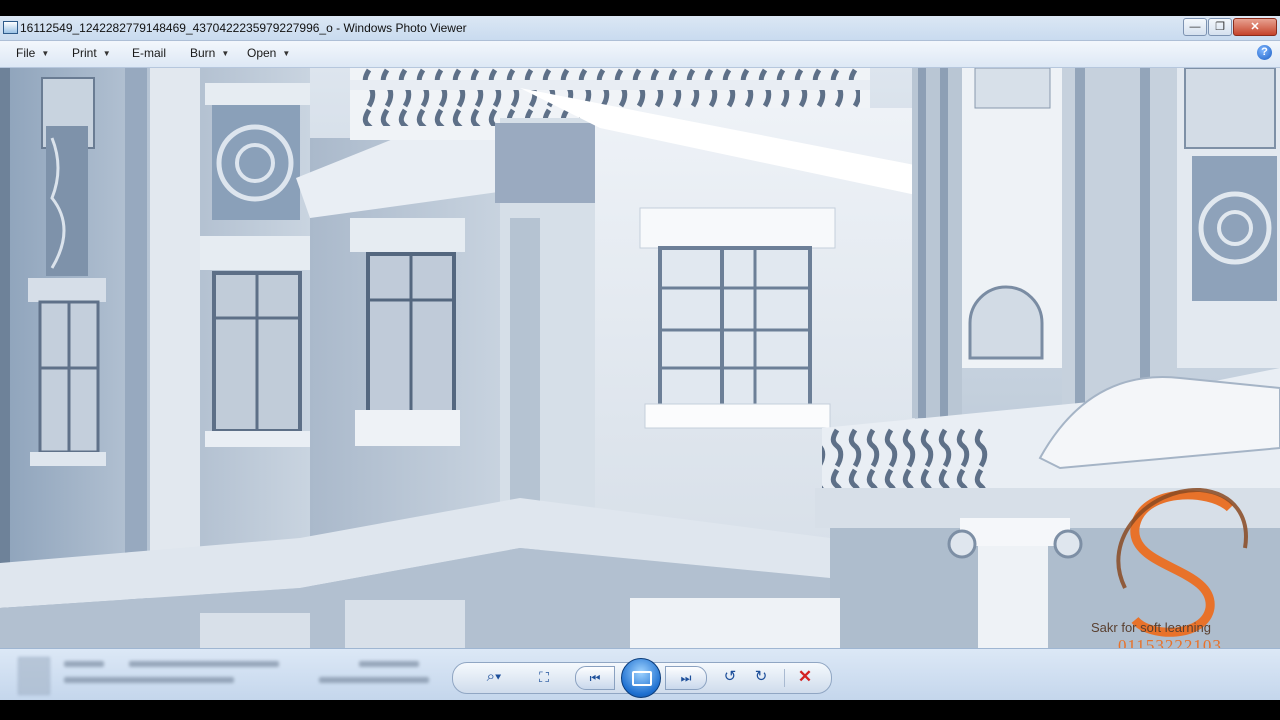 Image resolution: width=1280 pixels, height=720 pixels. I want to click on file-info-blurred, so click(234, 675).